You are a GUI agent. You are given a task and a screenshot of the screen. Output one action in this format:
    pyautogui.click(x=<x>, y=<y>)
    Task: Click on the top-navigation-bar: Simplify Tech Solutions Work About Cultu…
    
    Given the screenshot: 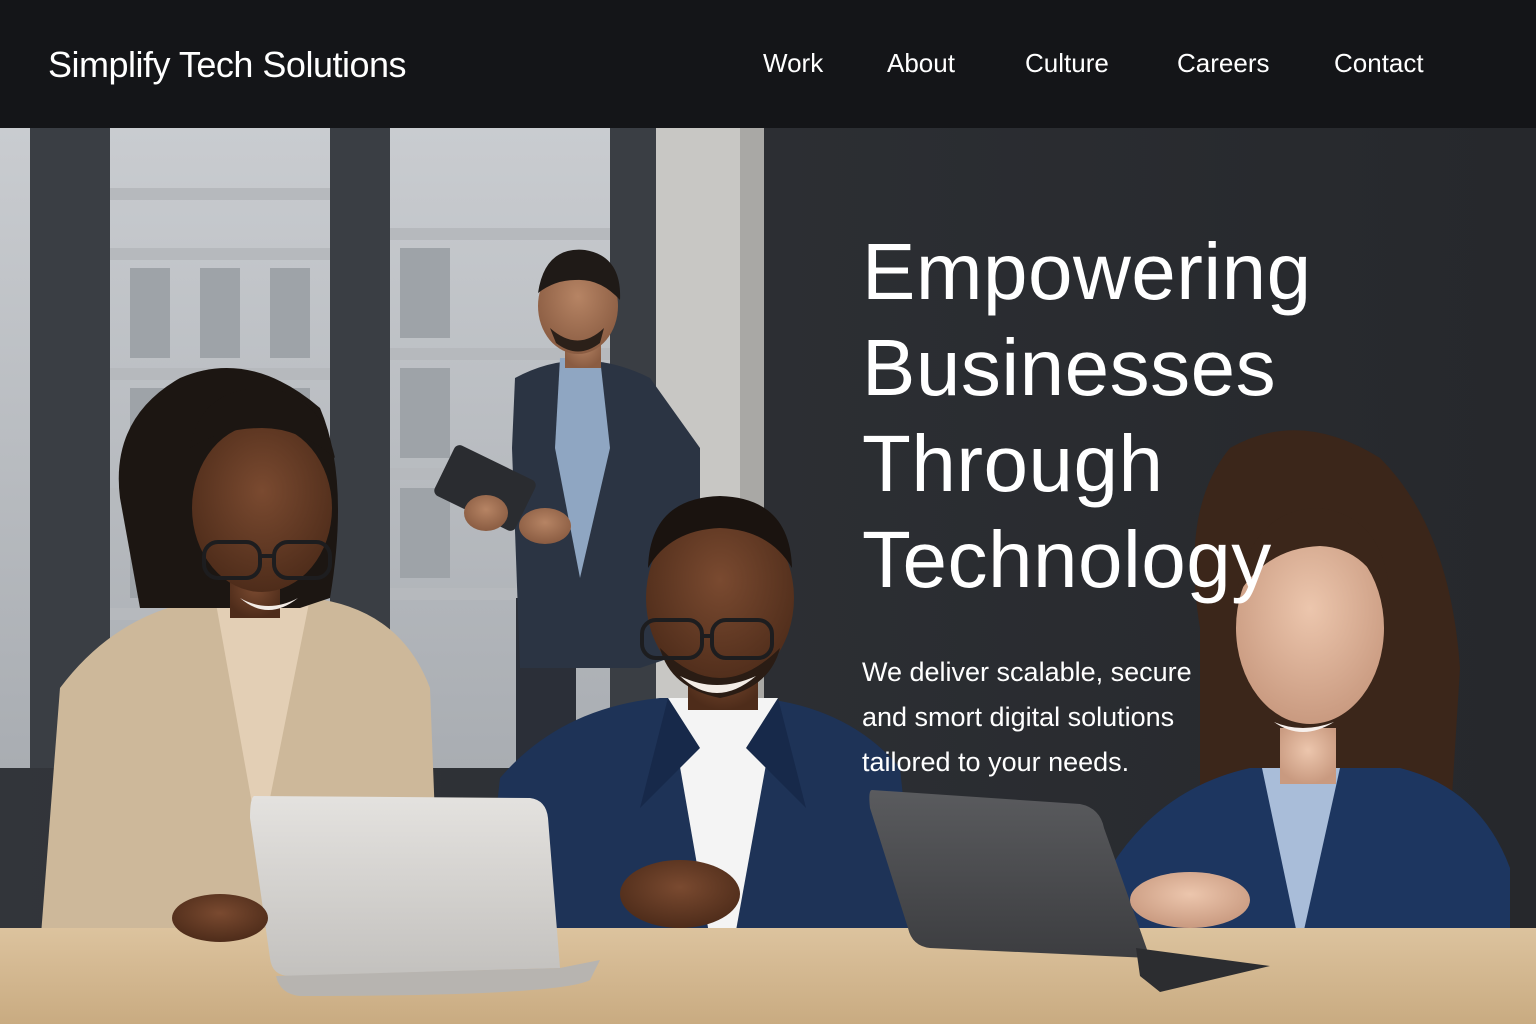 What is the action you would take?
    pyautogui.click(x=768, y=64)
    